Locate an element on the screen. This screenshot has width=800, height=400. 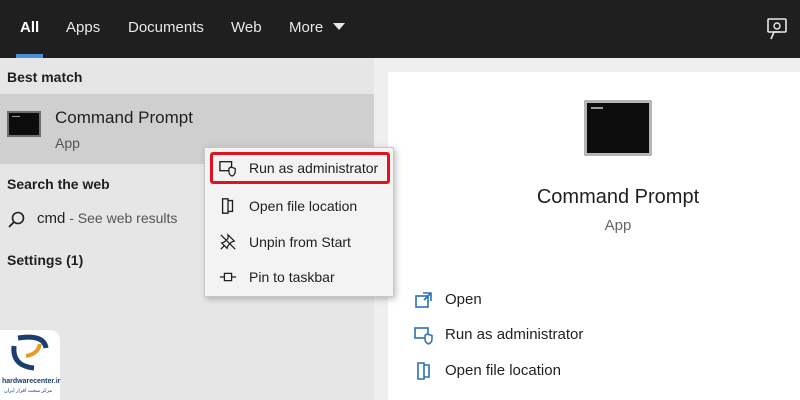
tab-more: More is located at coordinates (317, 29).